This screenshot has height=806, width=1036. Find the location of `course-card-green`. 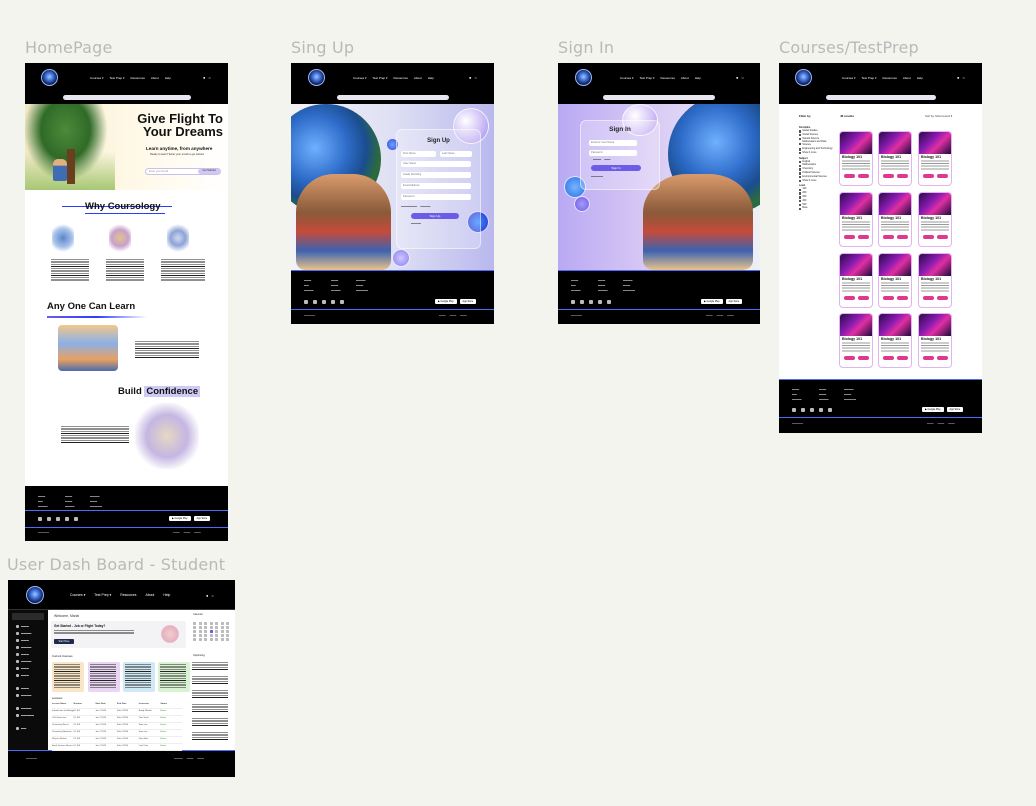

course-card-green is located at coordinates (174, 677).